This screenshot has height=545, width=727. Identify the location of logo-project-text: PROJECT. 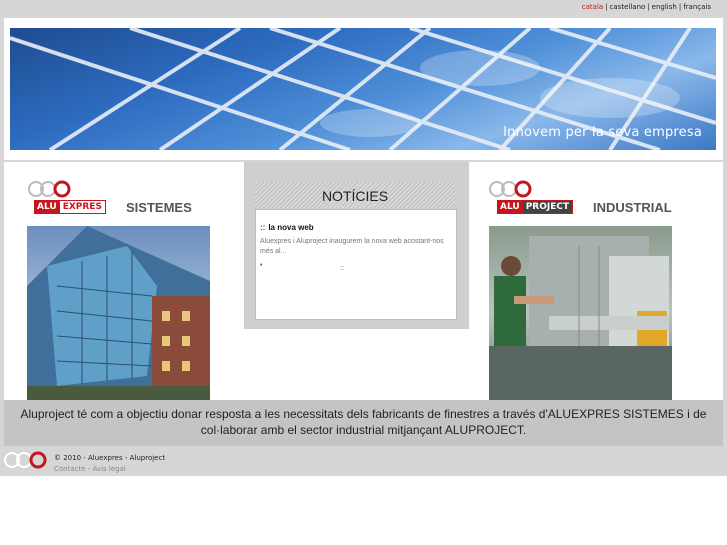
(547, 207).